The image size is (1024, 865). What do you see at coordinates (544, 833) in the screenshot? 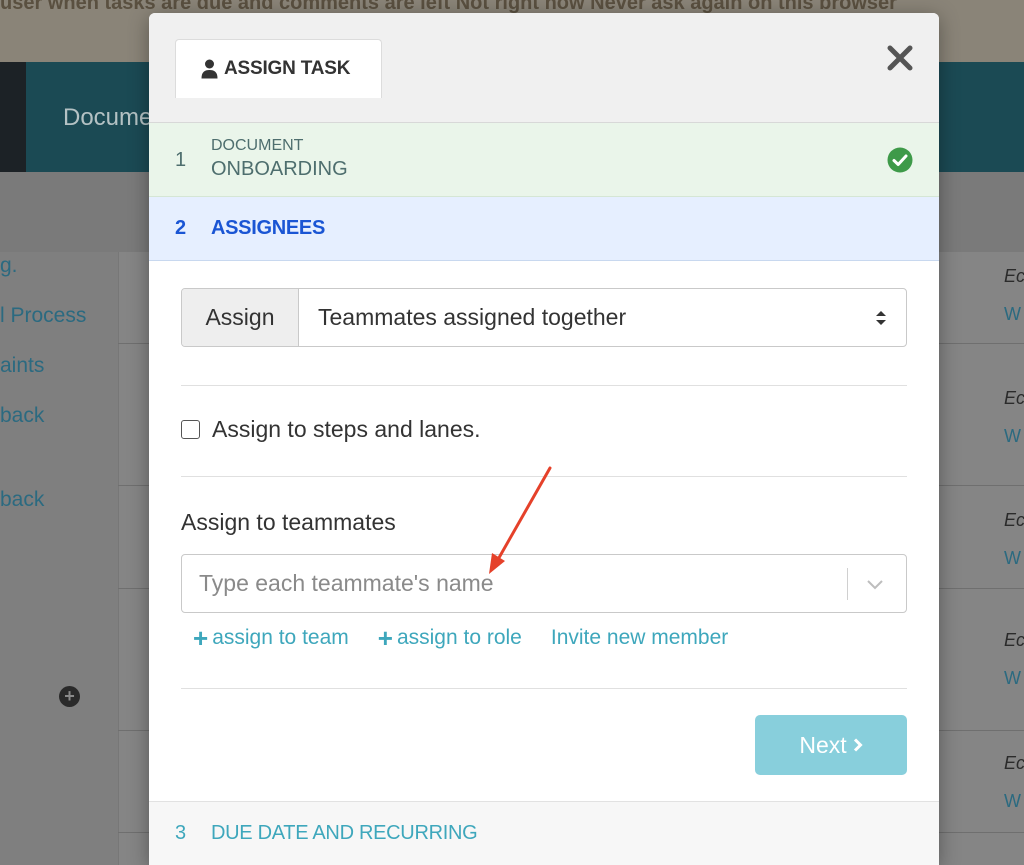
I see `step-due-date: 3 DUE DATE AND RECURRING` at bounding box center [544, 833].